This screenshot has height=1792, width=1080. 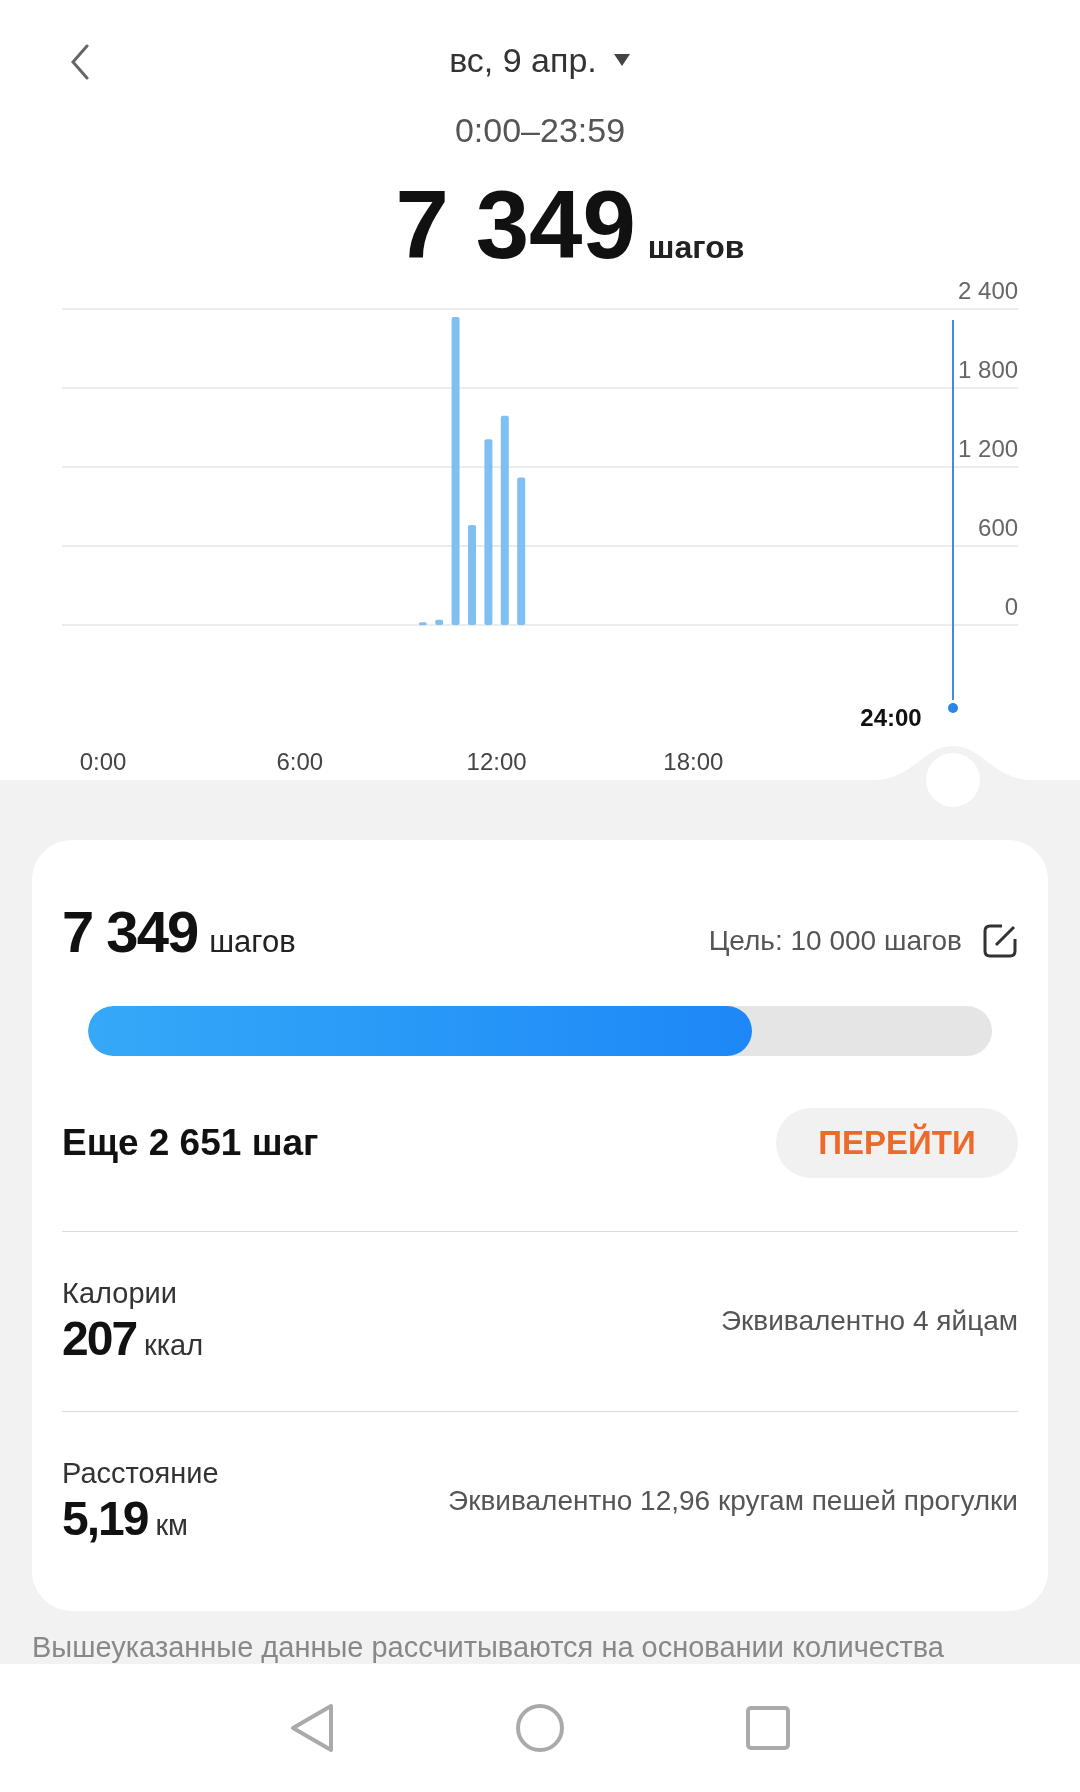 What do you see at coordinates (693, 761) in the screenshot?
I see `x-axis-label: 18:00` at bounding box center [693, 761].